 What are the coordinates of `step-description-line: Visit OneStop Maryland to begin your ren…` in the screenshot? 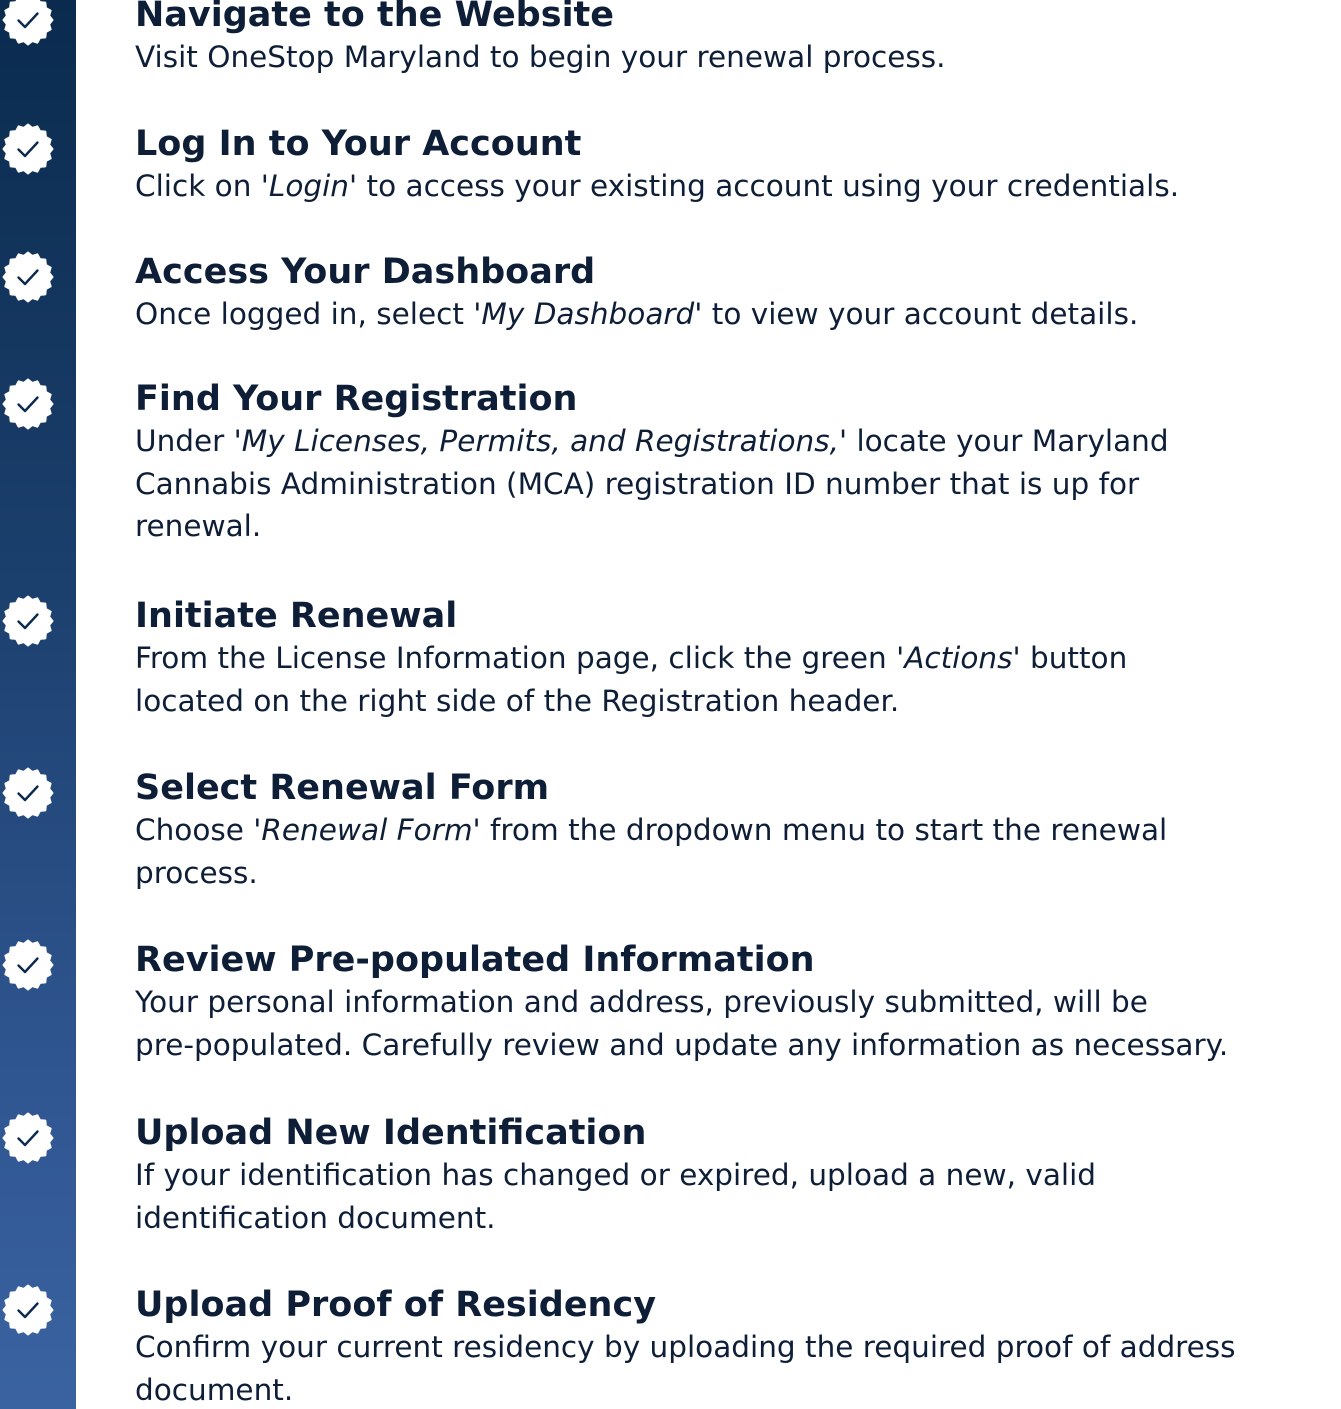 It's located at (540, 57).